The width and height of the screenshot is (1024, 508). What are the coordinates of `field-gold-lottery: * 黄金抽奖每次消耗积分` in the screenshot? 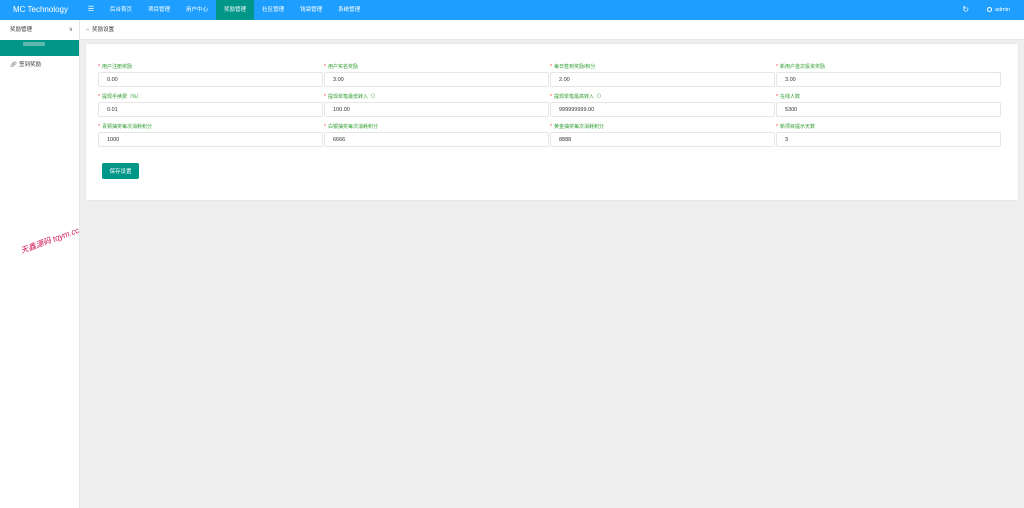 It's located at (662, 135).